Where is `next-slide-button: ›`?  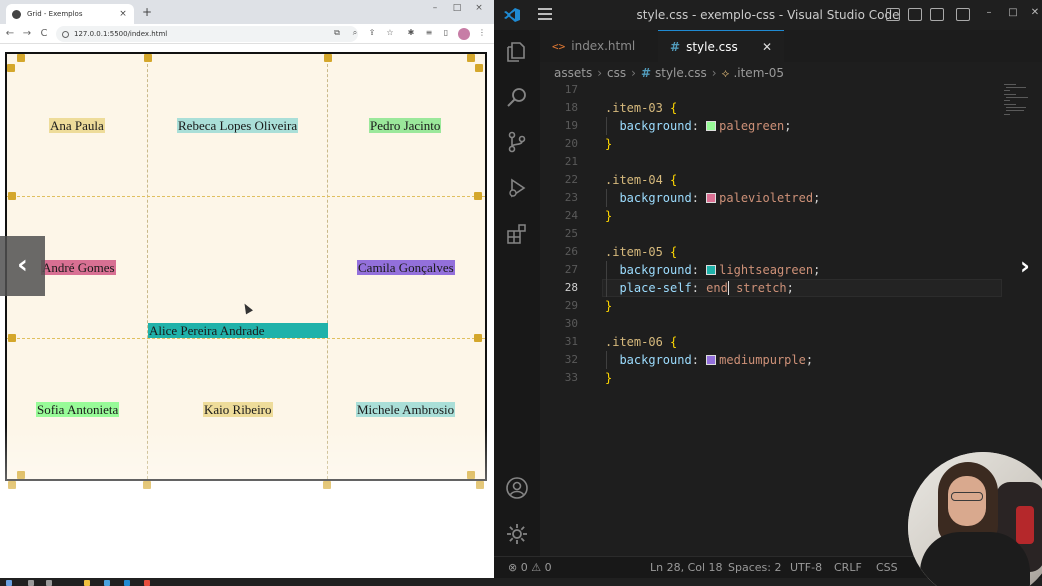
next-slide-button: › is located at coordinates (1025, 266).